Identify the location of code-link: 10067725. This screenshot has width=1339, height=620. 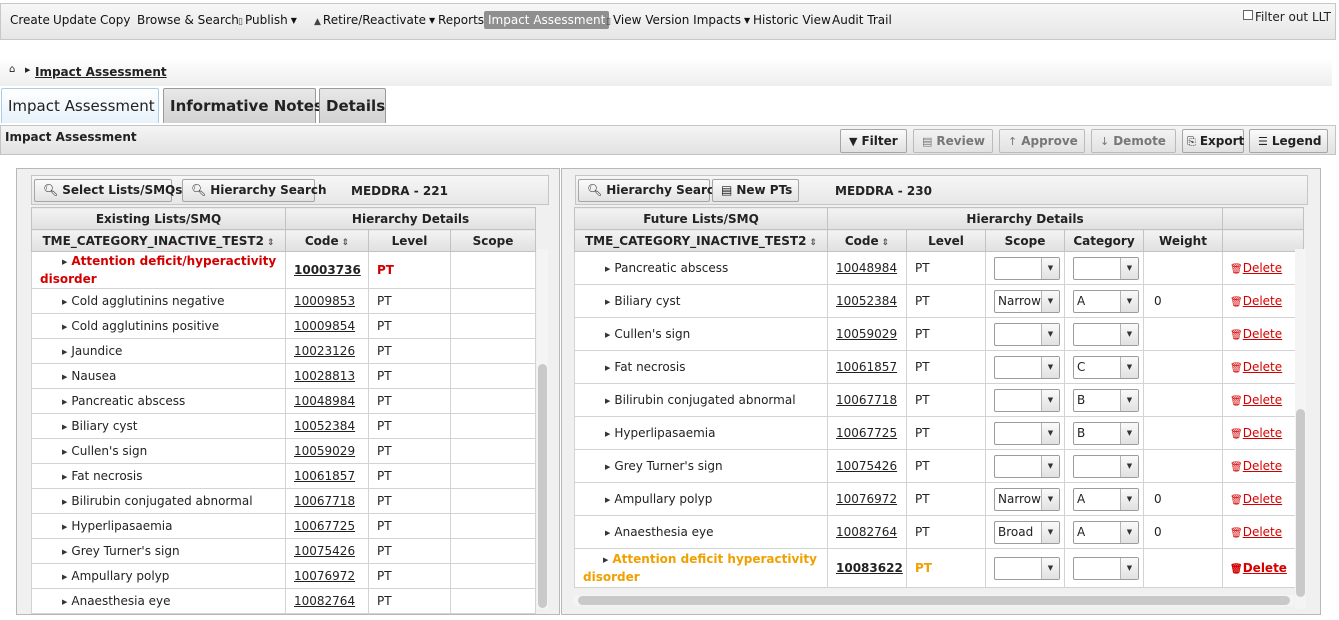
(866, 433).